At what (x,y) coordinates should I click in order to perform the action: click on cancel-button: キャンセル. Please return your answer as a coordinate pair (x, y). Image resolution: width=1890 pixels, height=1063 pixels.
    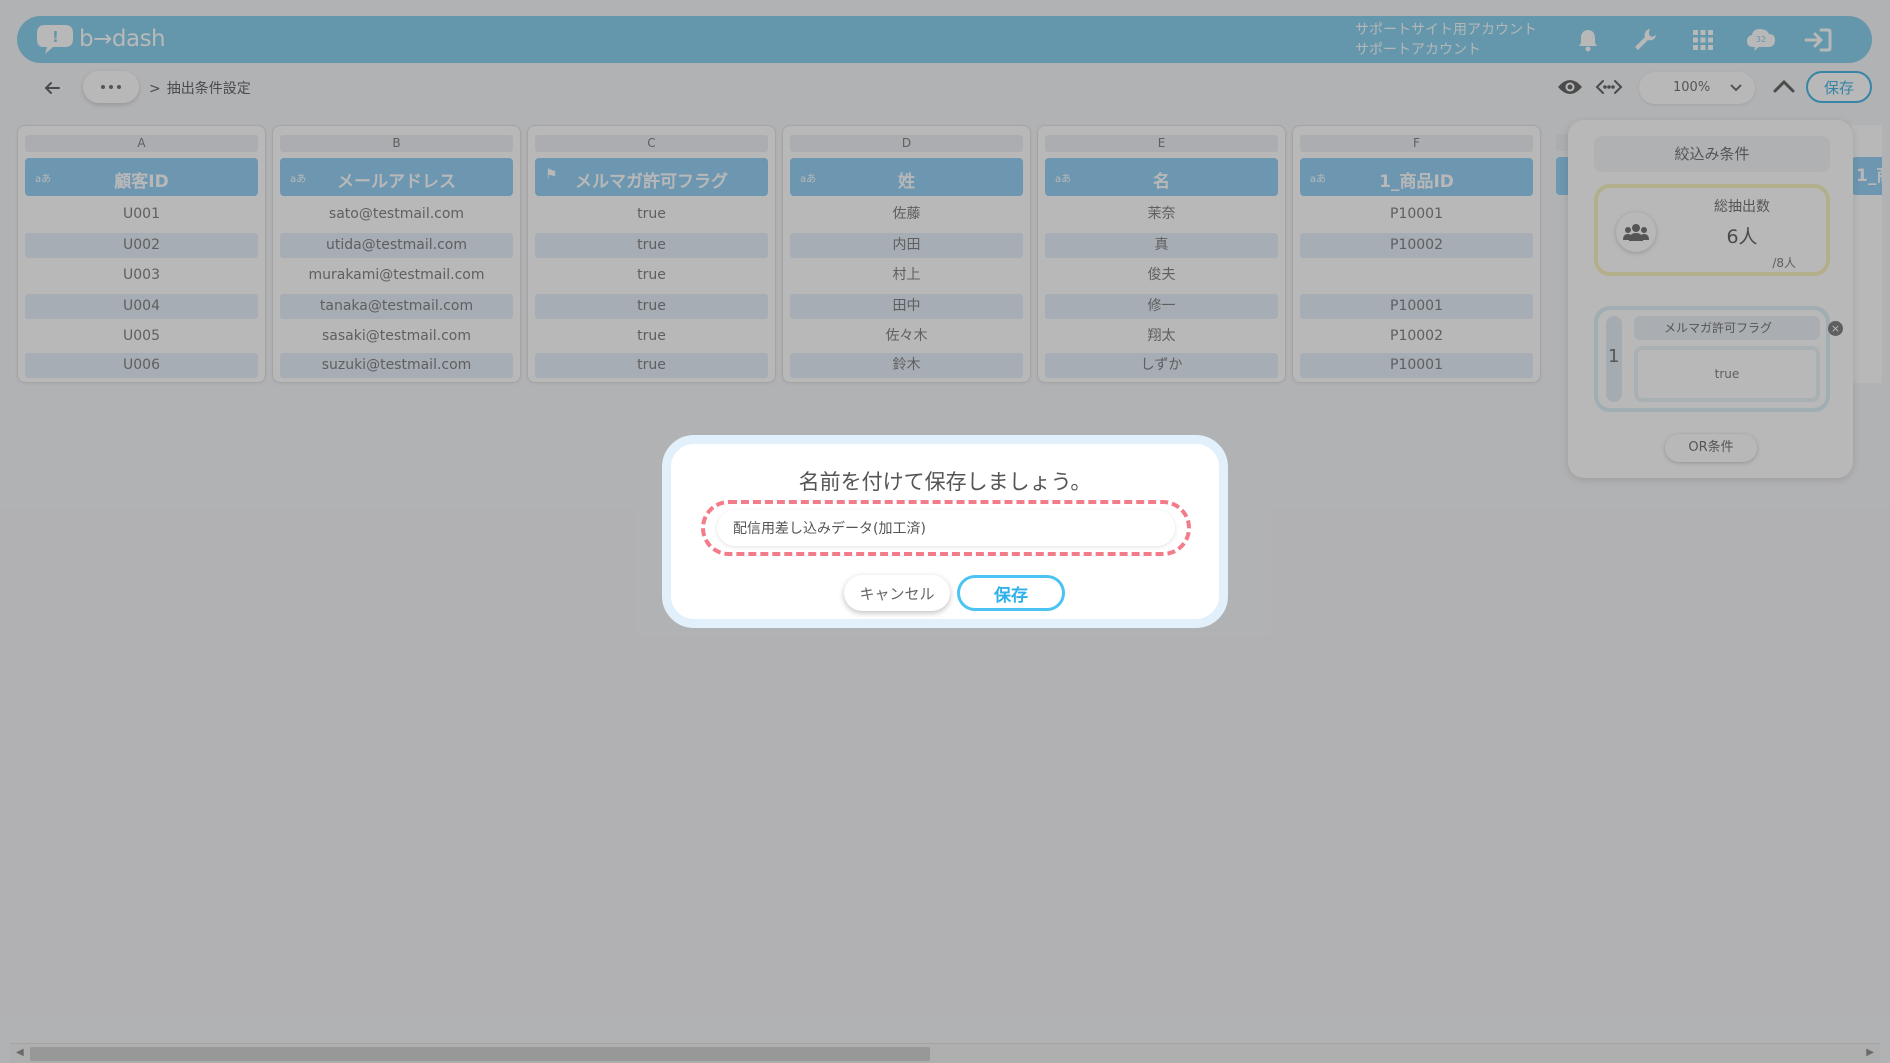
    Looking at the image, I should click on (897, 593).